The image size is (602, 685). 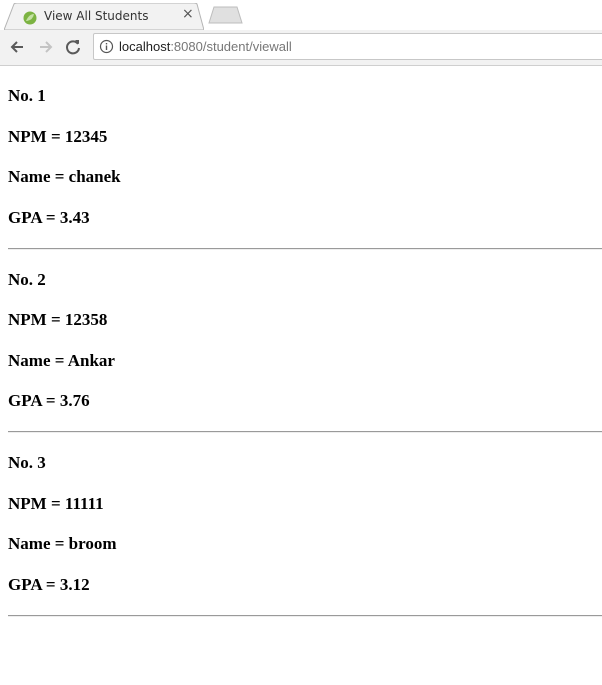 I want to click on tab-strip: View All Students ×, so click(x=301, y=15).